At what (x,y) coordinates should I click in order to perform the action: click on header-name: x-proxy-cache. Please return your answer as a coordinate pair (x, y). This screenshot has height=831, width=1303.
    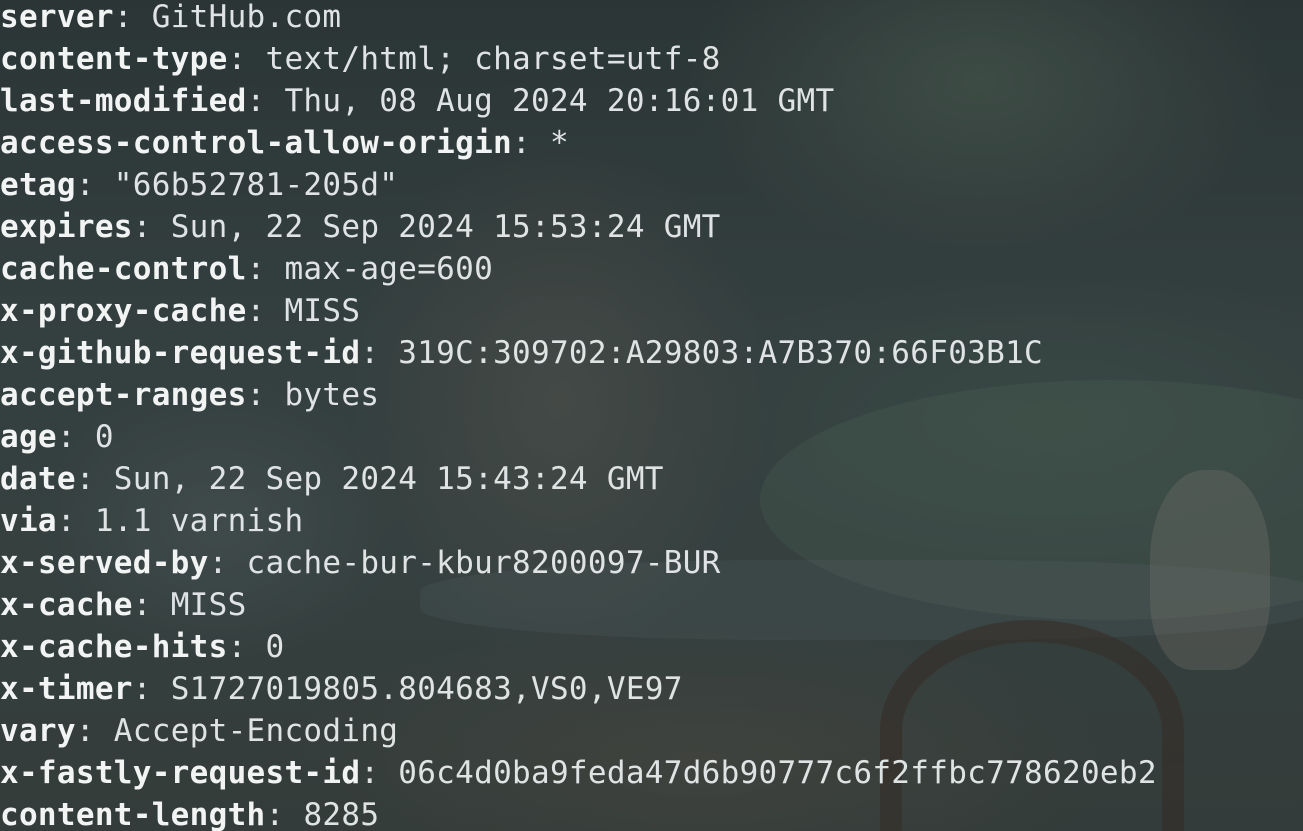
    Looking at the image, I should click on (123, 311).